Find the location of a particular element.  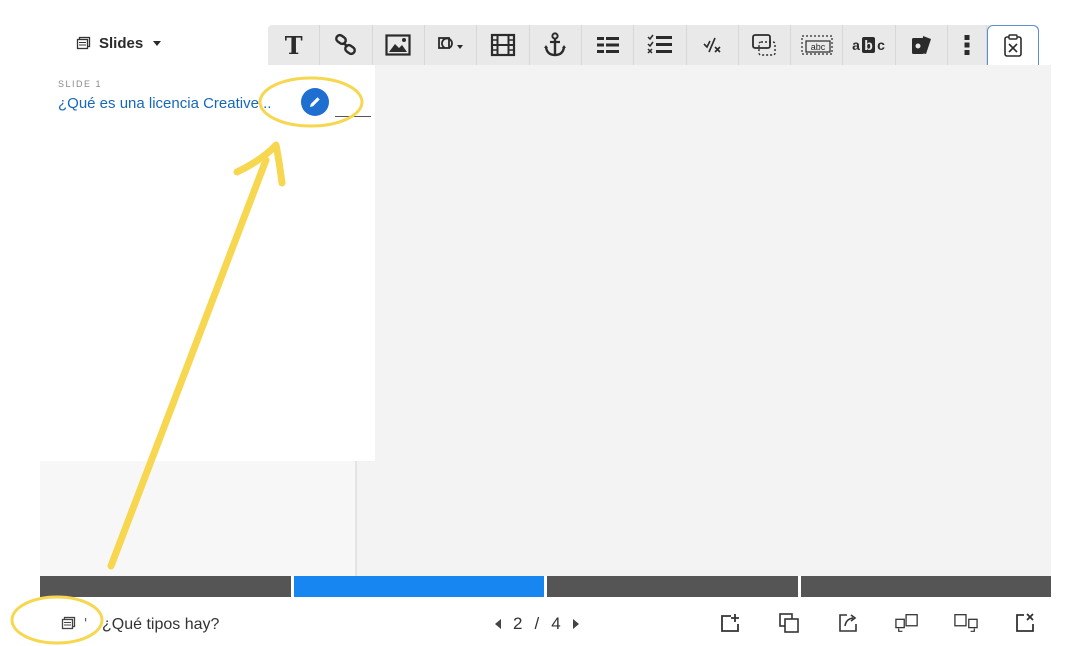

footer-bar: ' ¿Qué tipos hay? 2 / 4 is located at coordinates (545, 621).